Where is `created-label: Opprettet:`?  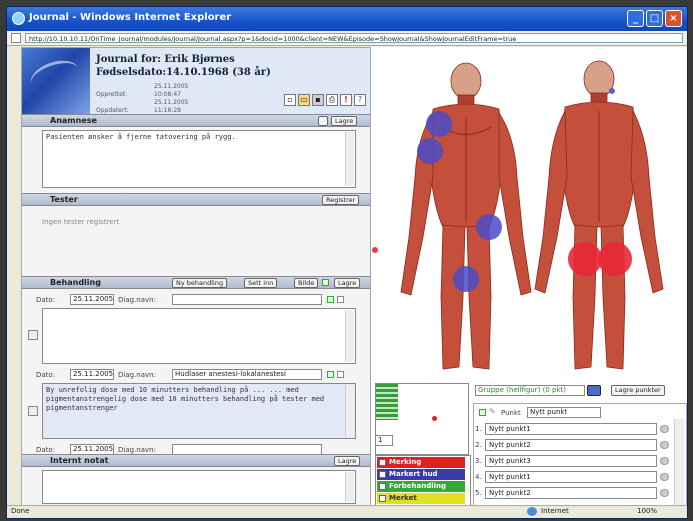 created-label: Opprettet: is located at coordinates (112, 94).